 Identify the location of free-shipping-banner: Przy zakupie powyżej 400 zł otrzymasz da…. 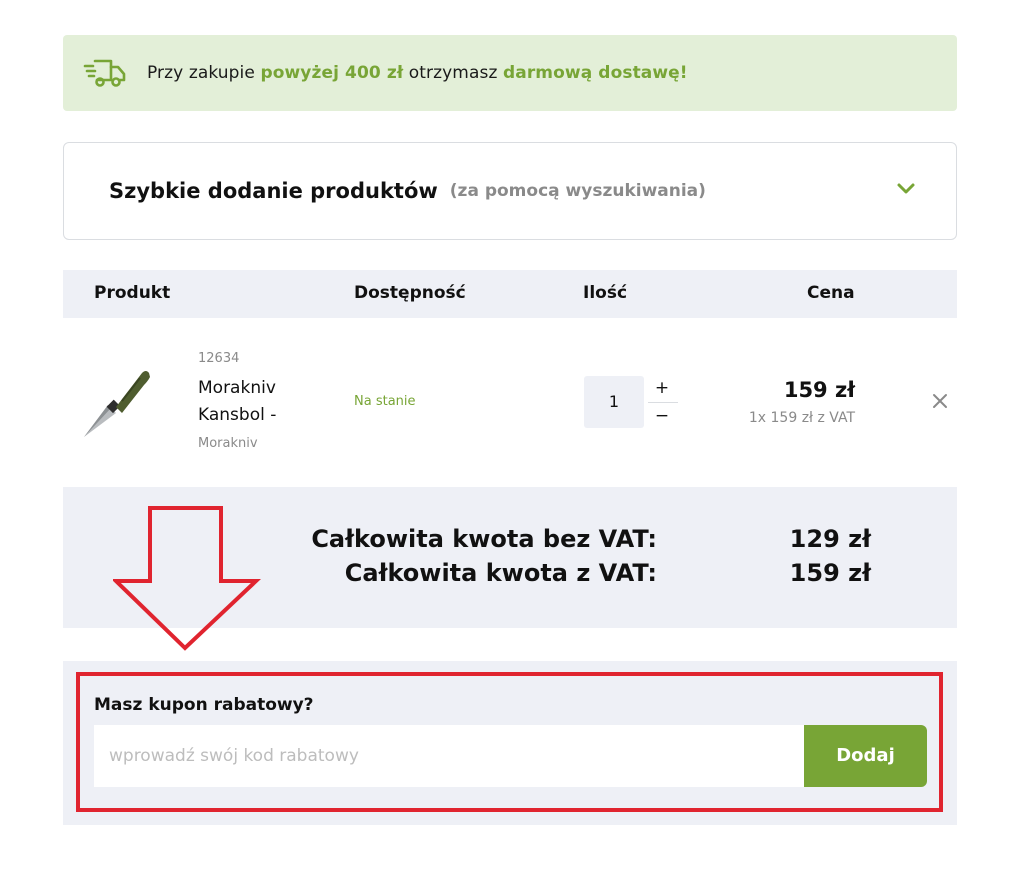
(510, 73).